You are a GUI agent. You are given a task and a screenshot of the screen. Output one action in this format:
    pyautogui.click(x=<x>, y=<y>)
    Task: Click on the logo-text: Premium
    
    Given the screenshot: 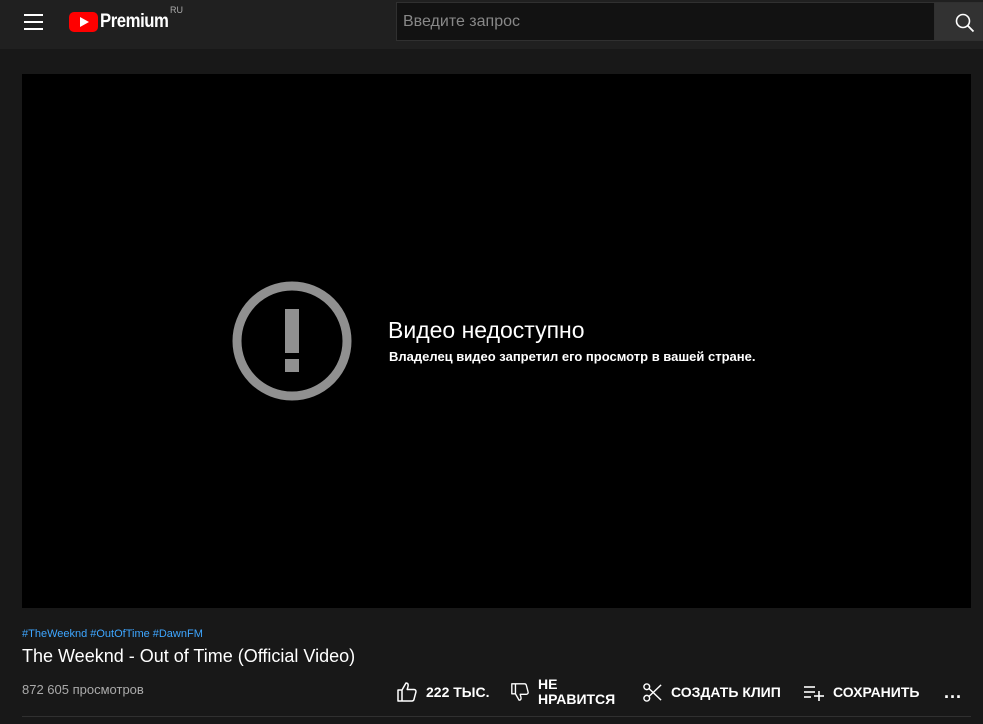 What is the action you would take?
    pyautogui.click(x=134, y=21)
    